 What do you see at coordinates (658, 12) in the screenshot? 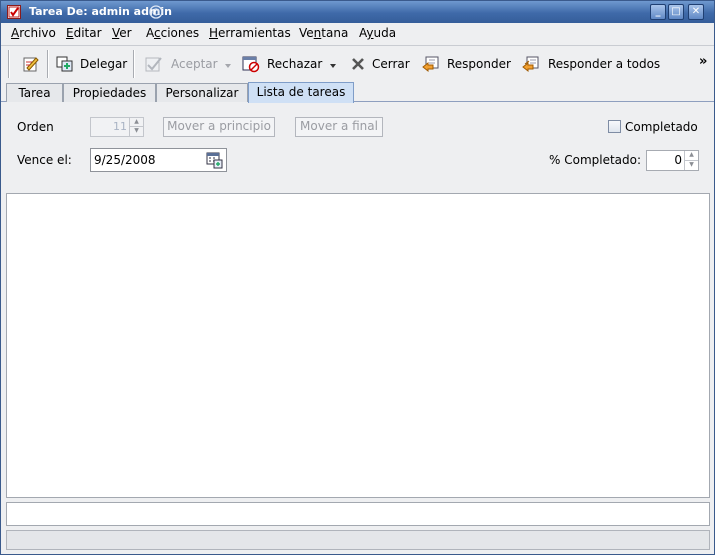
I see `minimize-button: _` at bounding box center [658, 12].